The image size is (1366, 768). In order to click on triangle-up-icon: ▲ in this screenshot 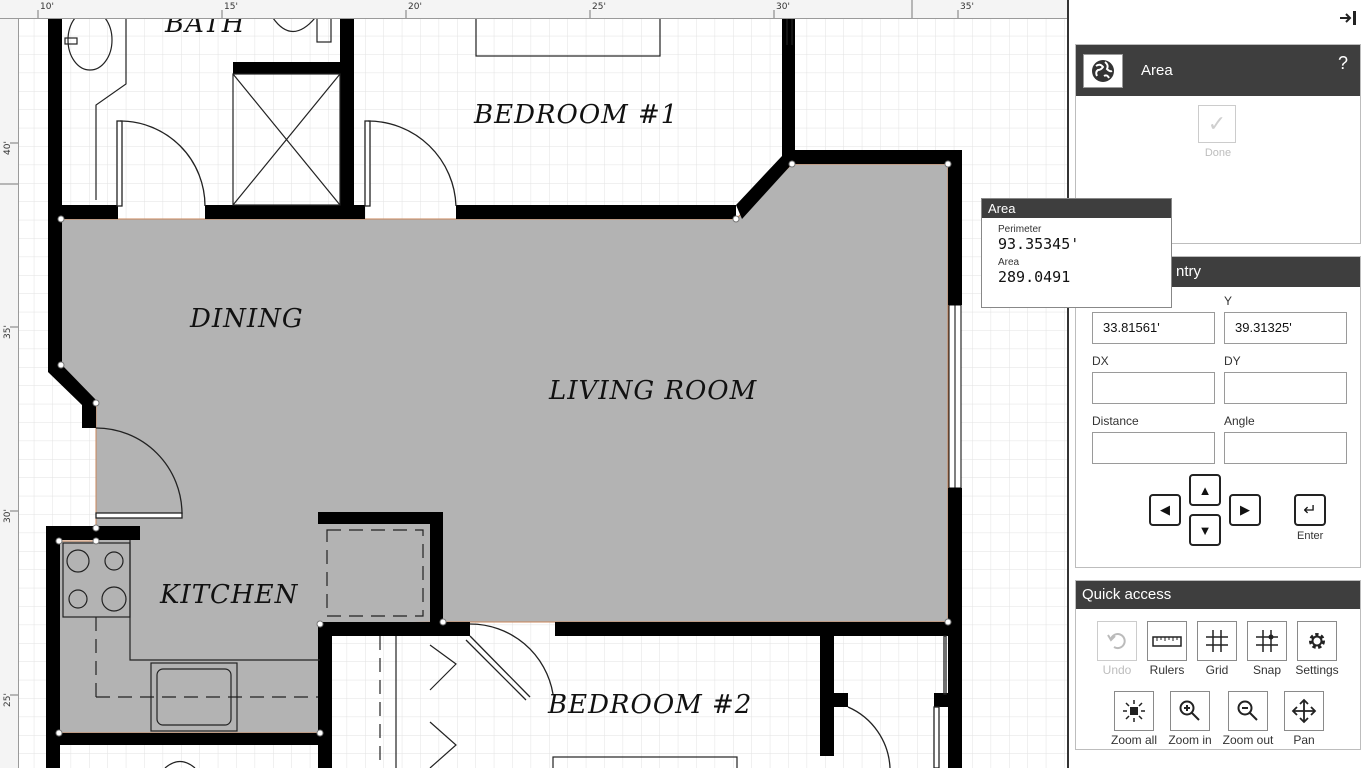, I will do `click(1205, 490)`.